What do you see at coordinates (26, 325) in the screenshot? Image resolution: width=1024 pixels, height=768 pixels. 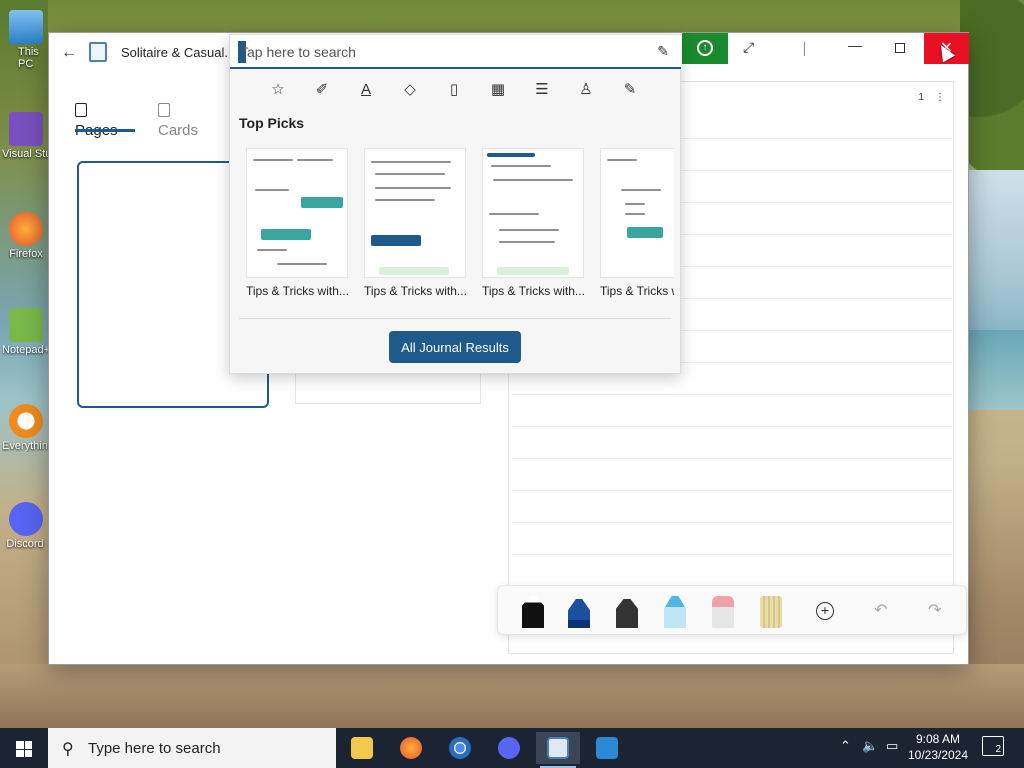 I see `notepad-plus-plus-icon` at bounding box center [26, 325].